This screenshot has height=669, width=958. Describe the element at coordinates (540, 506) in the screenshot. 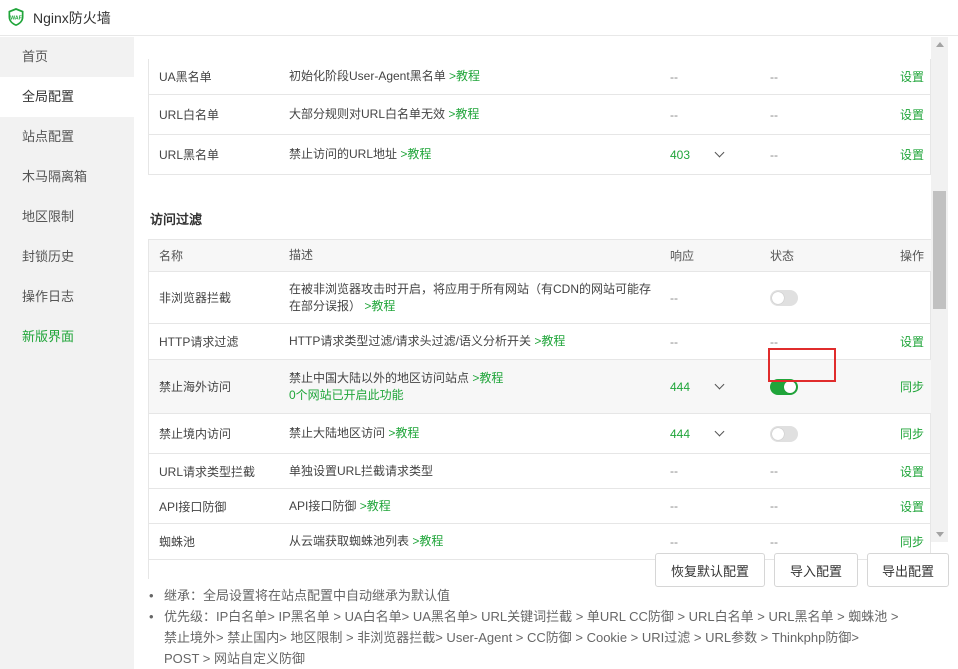

I see `table-row: API接口防御 API接口防御 >教程 -- -- 设置` at that location.